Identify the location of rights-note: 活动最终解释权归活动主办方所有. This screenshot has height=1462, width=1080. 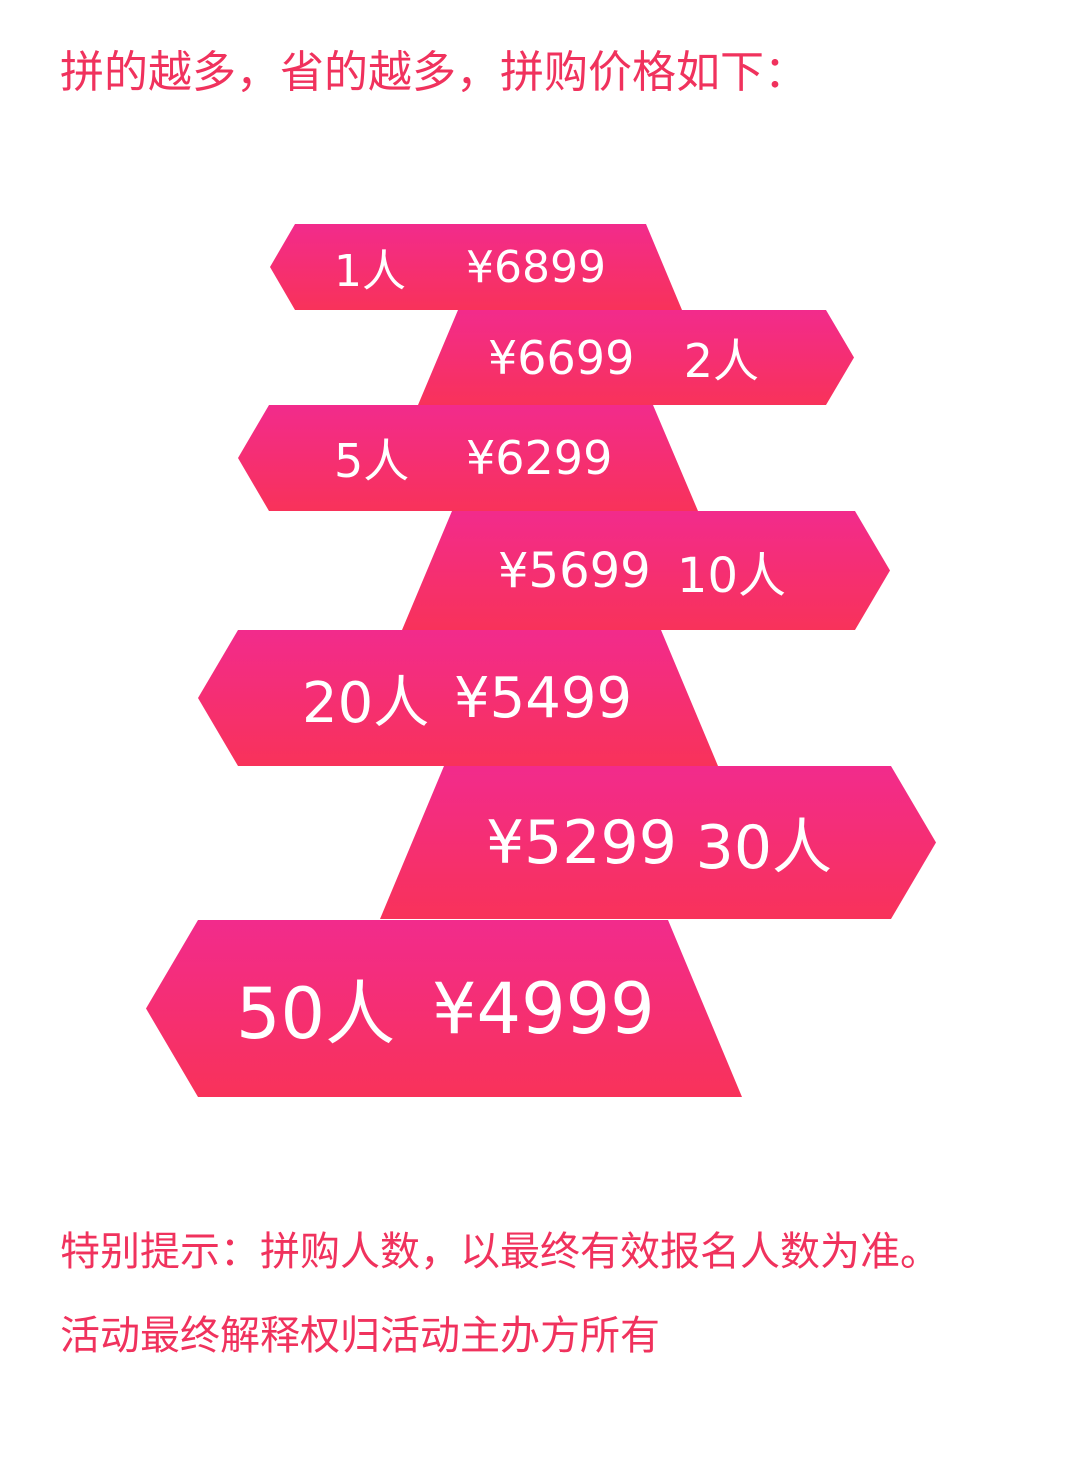
(360, 1336).